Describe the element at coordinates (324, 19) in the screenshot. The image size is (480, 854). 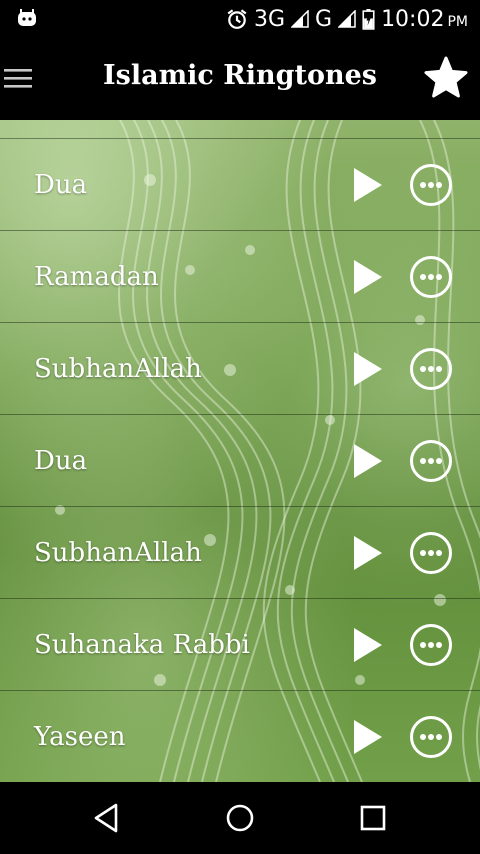
I see `network-type-g: G` at that location.